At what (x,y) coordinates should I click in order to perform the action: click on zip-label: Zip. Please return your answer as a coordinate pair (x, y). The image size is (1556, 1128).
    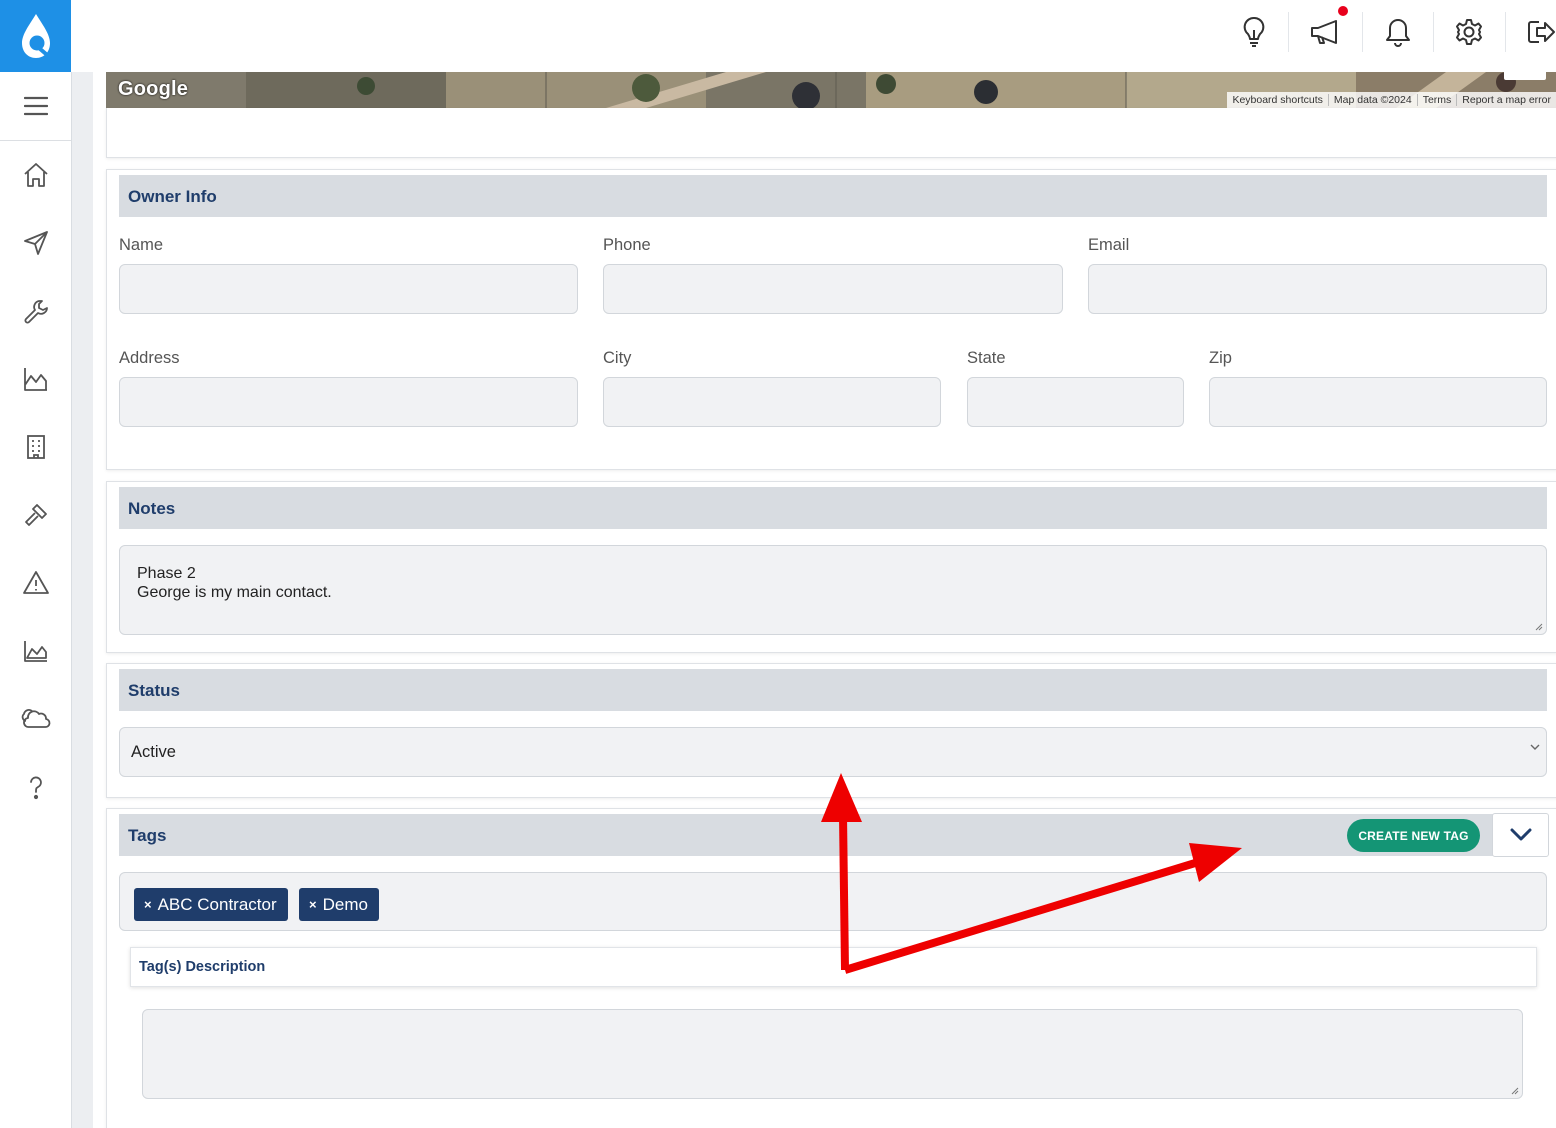
    Looking at the image, I should click on (1220, 358).